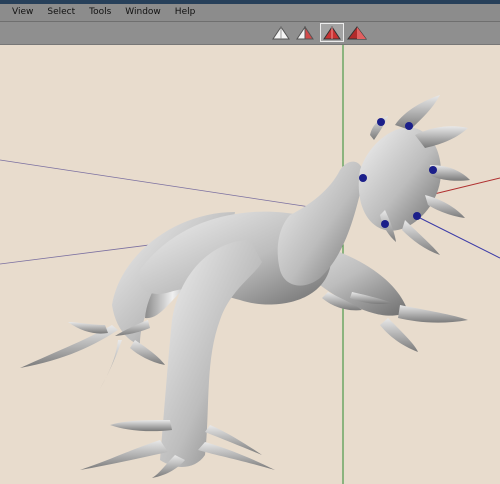  I want to click on cone-white-red-icon, so click(305, 32).